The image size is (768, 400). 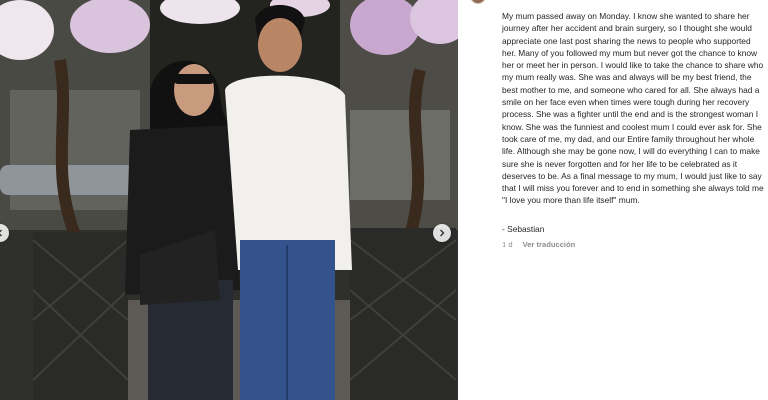 What do you see at coordinates (1, 233) in the screenshot?
I see `chevron-left-icon` at bounding box center [1, 233].